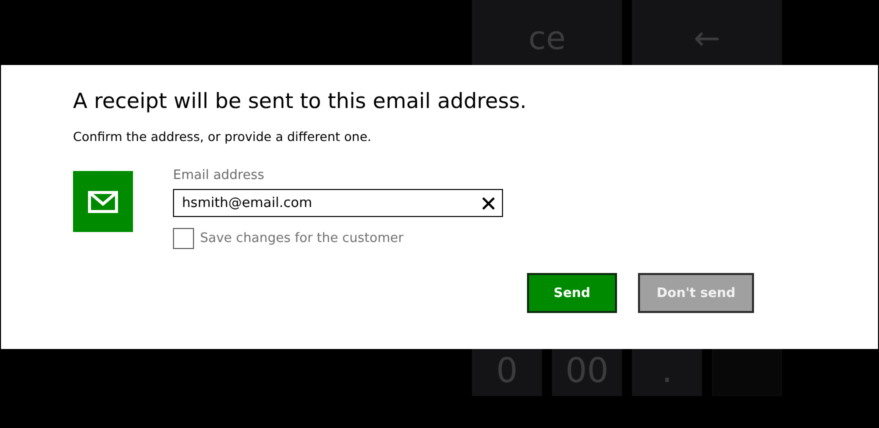 This screenshot has width=879, height=428. I want to click on dont-send-button: Don't send, so click(696, 293).